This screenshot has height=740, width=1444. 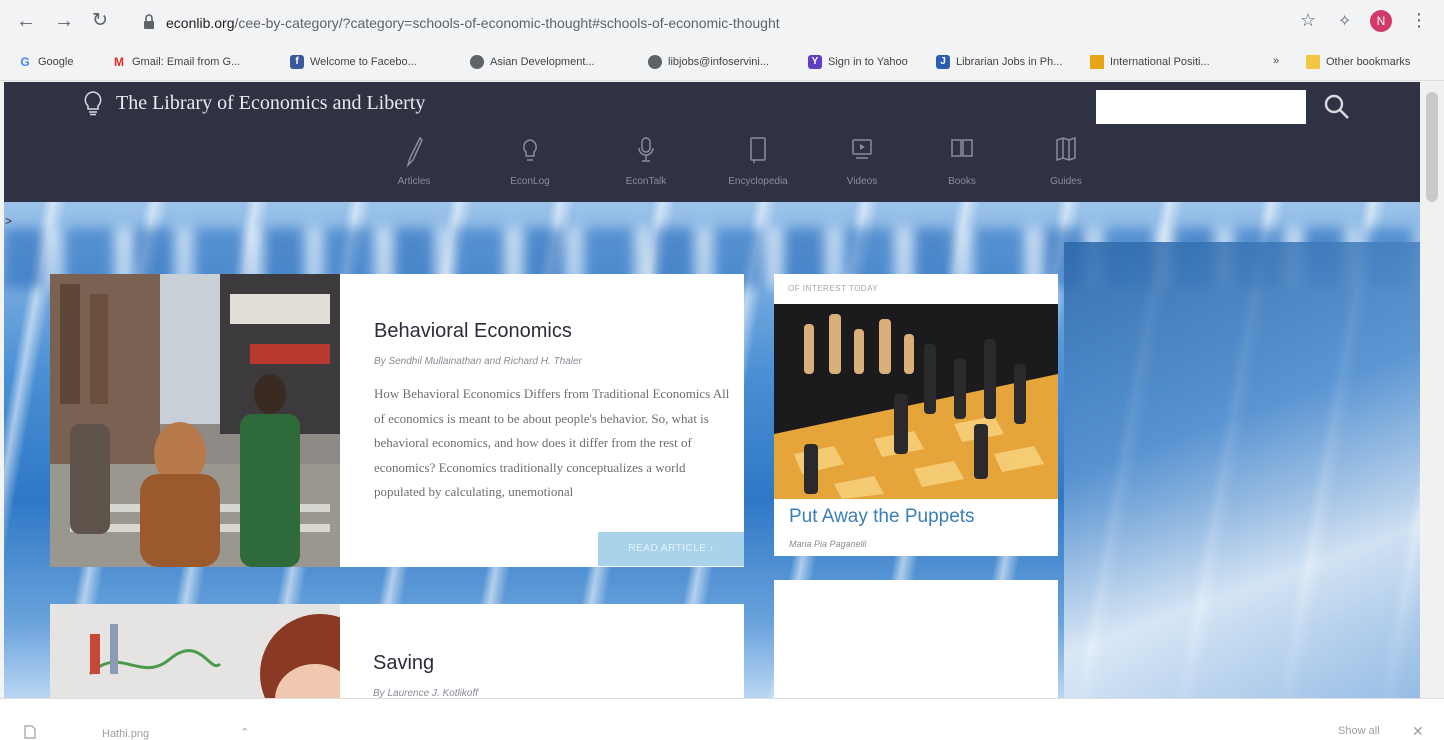 I want to click on second-article-title: Saving, so click(x=403, y=663).